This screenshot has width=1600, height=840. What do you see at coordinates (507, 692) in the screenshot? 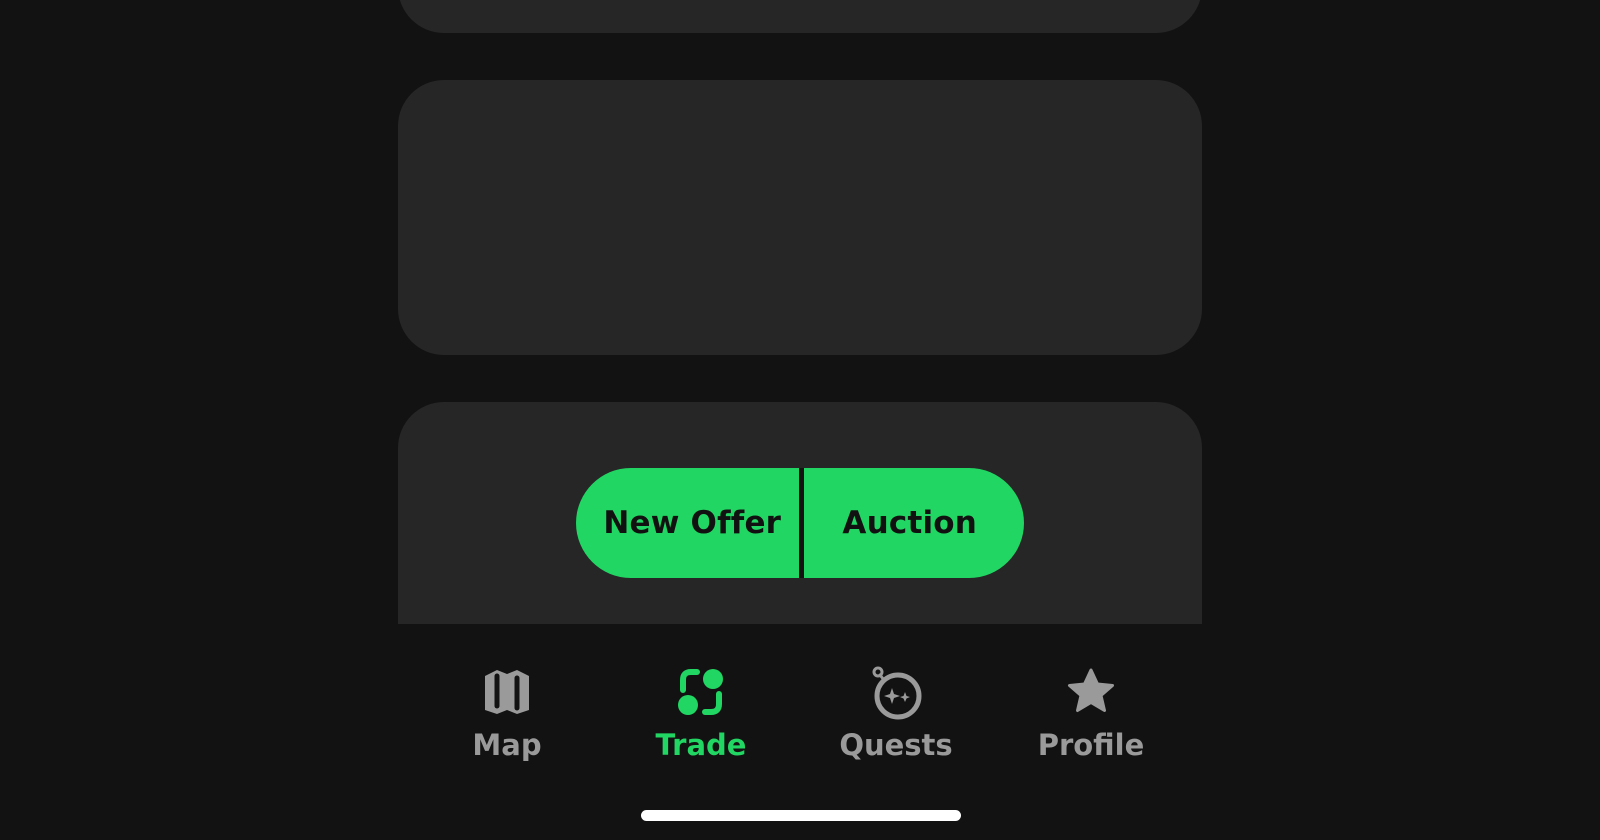
I see `map-icon` at bounding box center [507, 692].